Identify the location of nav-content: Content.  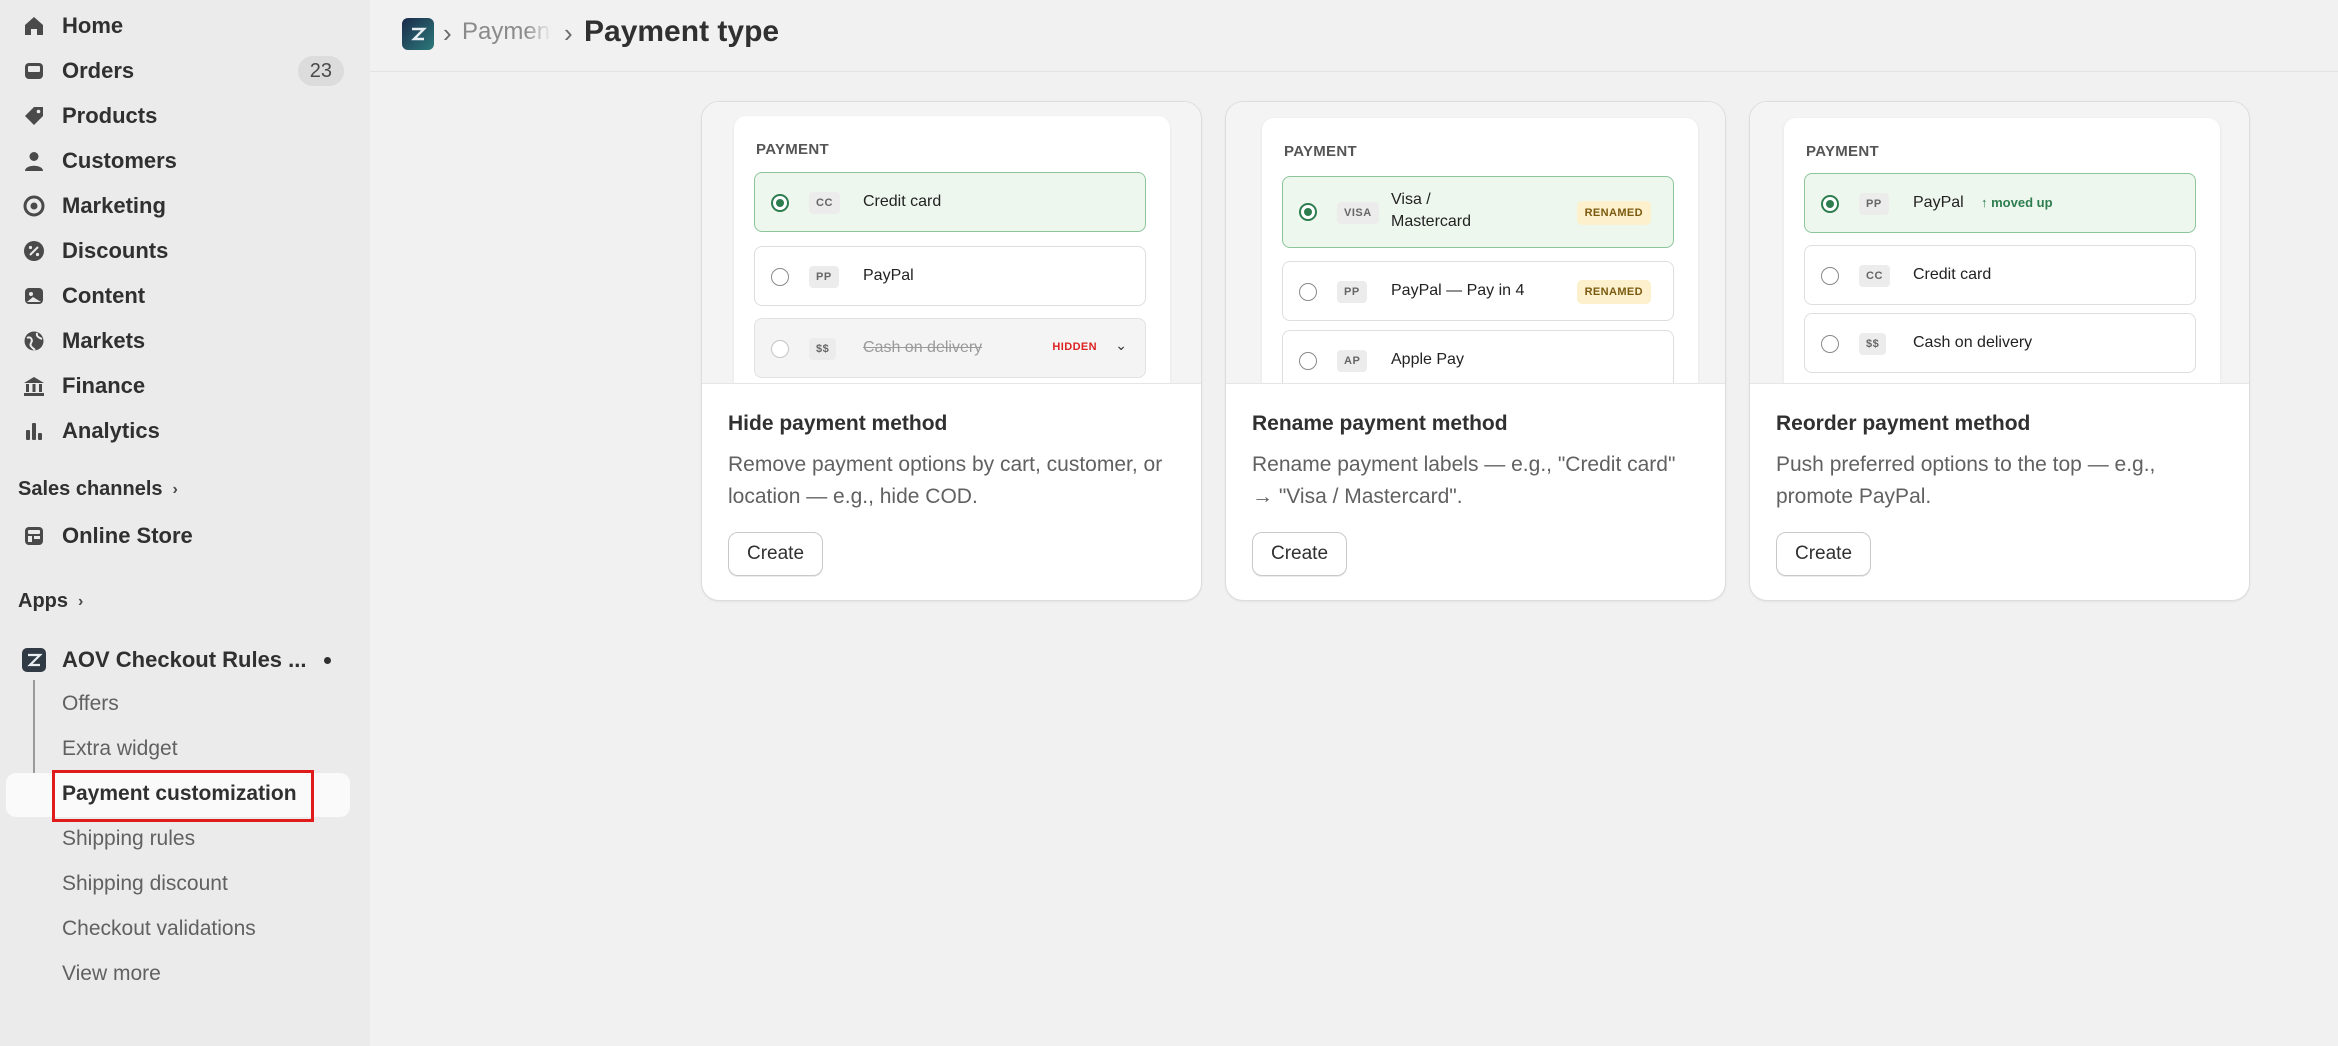
(185, 296).